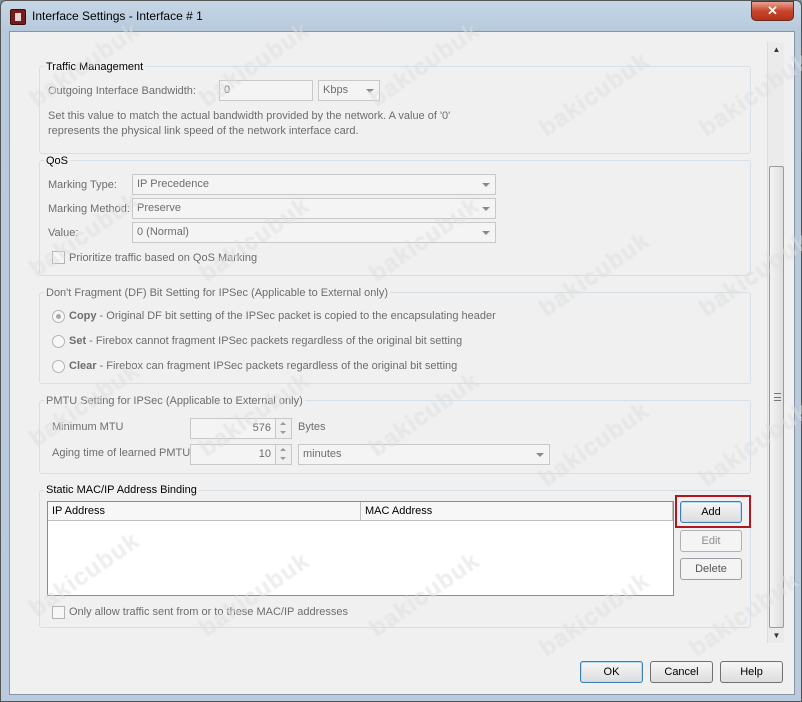 This screenshot has width=802, height=702. Describe the element at coordinates (772, 11) in the screenshot. I see `close-button: ✕` at that location.